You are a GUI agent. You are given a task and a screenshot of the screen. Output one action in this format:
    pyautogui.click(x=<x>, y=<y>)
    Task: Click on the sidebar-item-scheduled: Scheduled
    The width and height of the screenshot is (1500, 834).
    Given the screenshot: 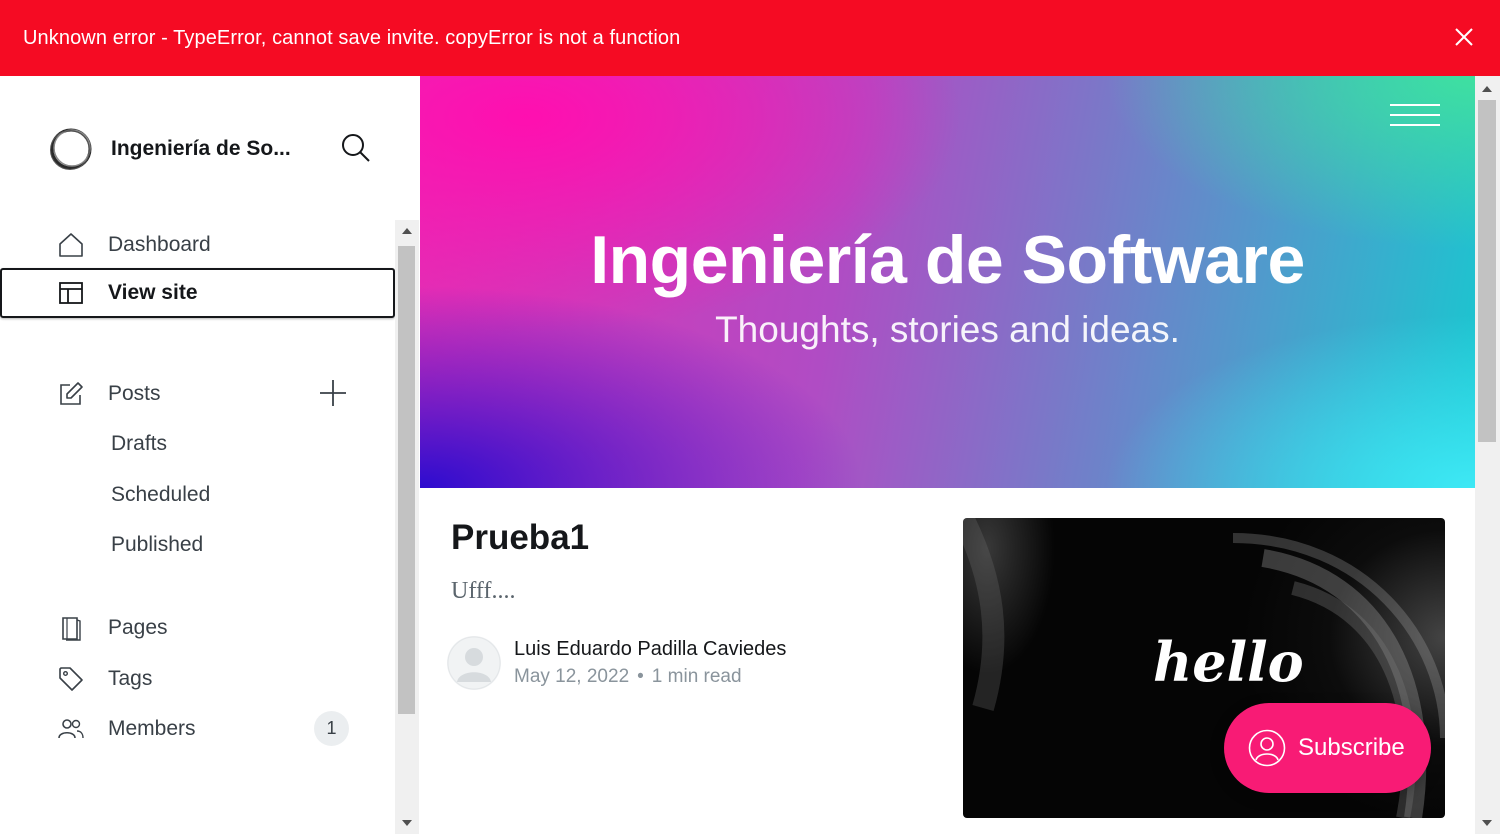 What is the action you would take?
    pyautogui.click(x=160, y=495)
    